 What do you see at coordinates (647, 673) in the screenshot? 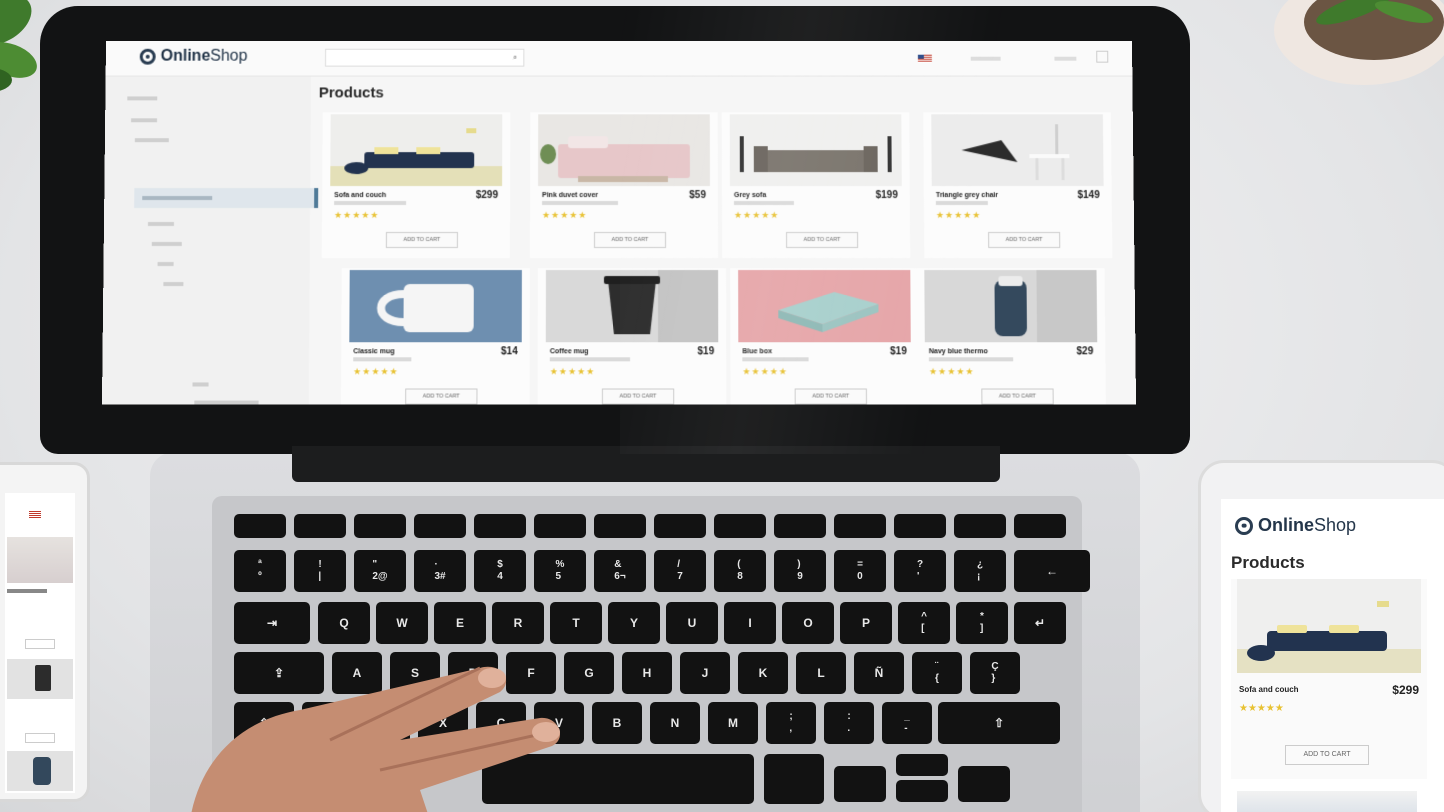
I see `keyboard-key: H` at bounding box center [647, 673].